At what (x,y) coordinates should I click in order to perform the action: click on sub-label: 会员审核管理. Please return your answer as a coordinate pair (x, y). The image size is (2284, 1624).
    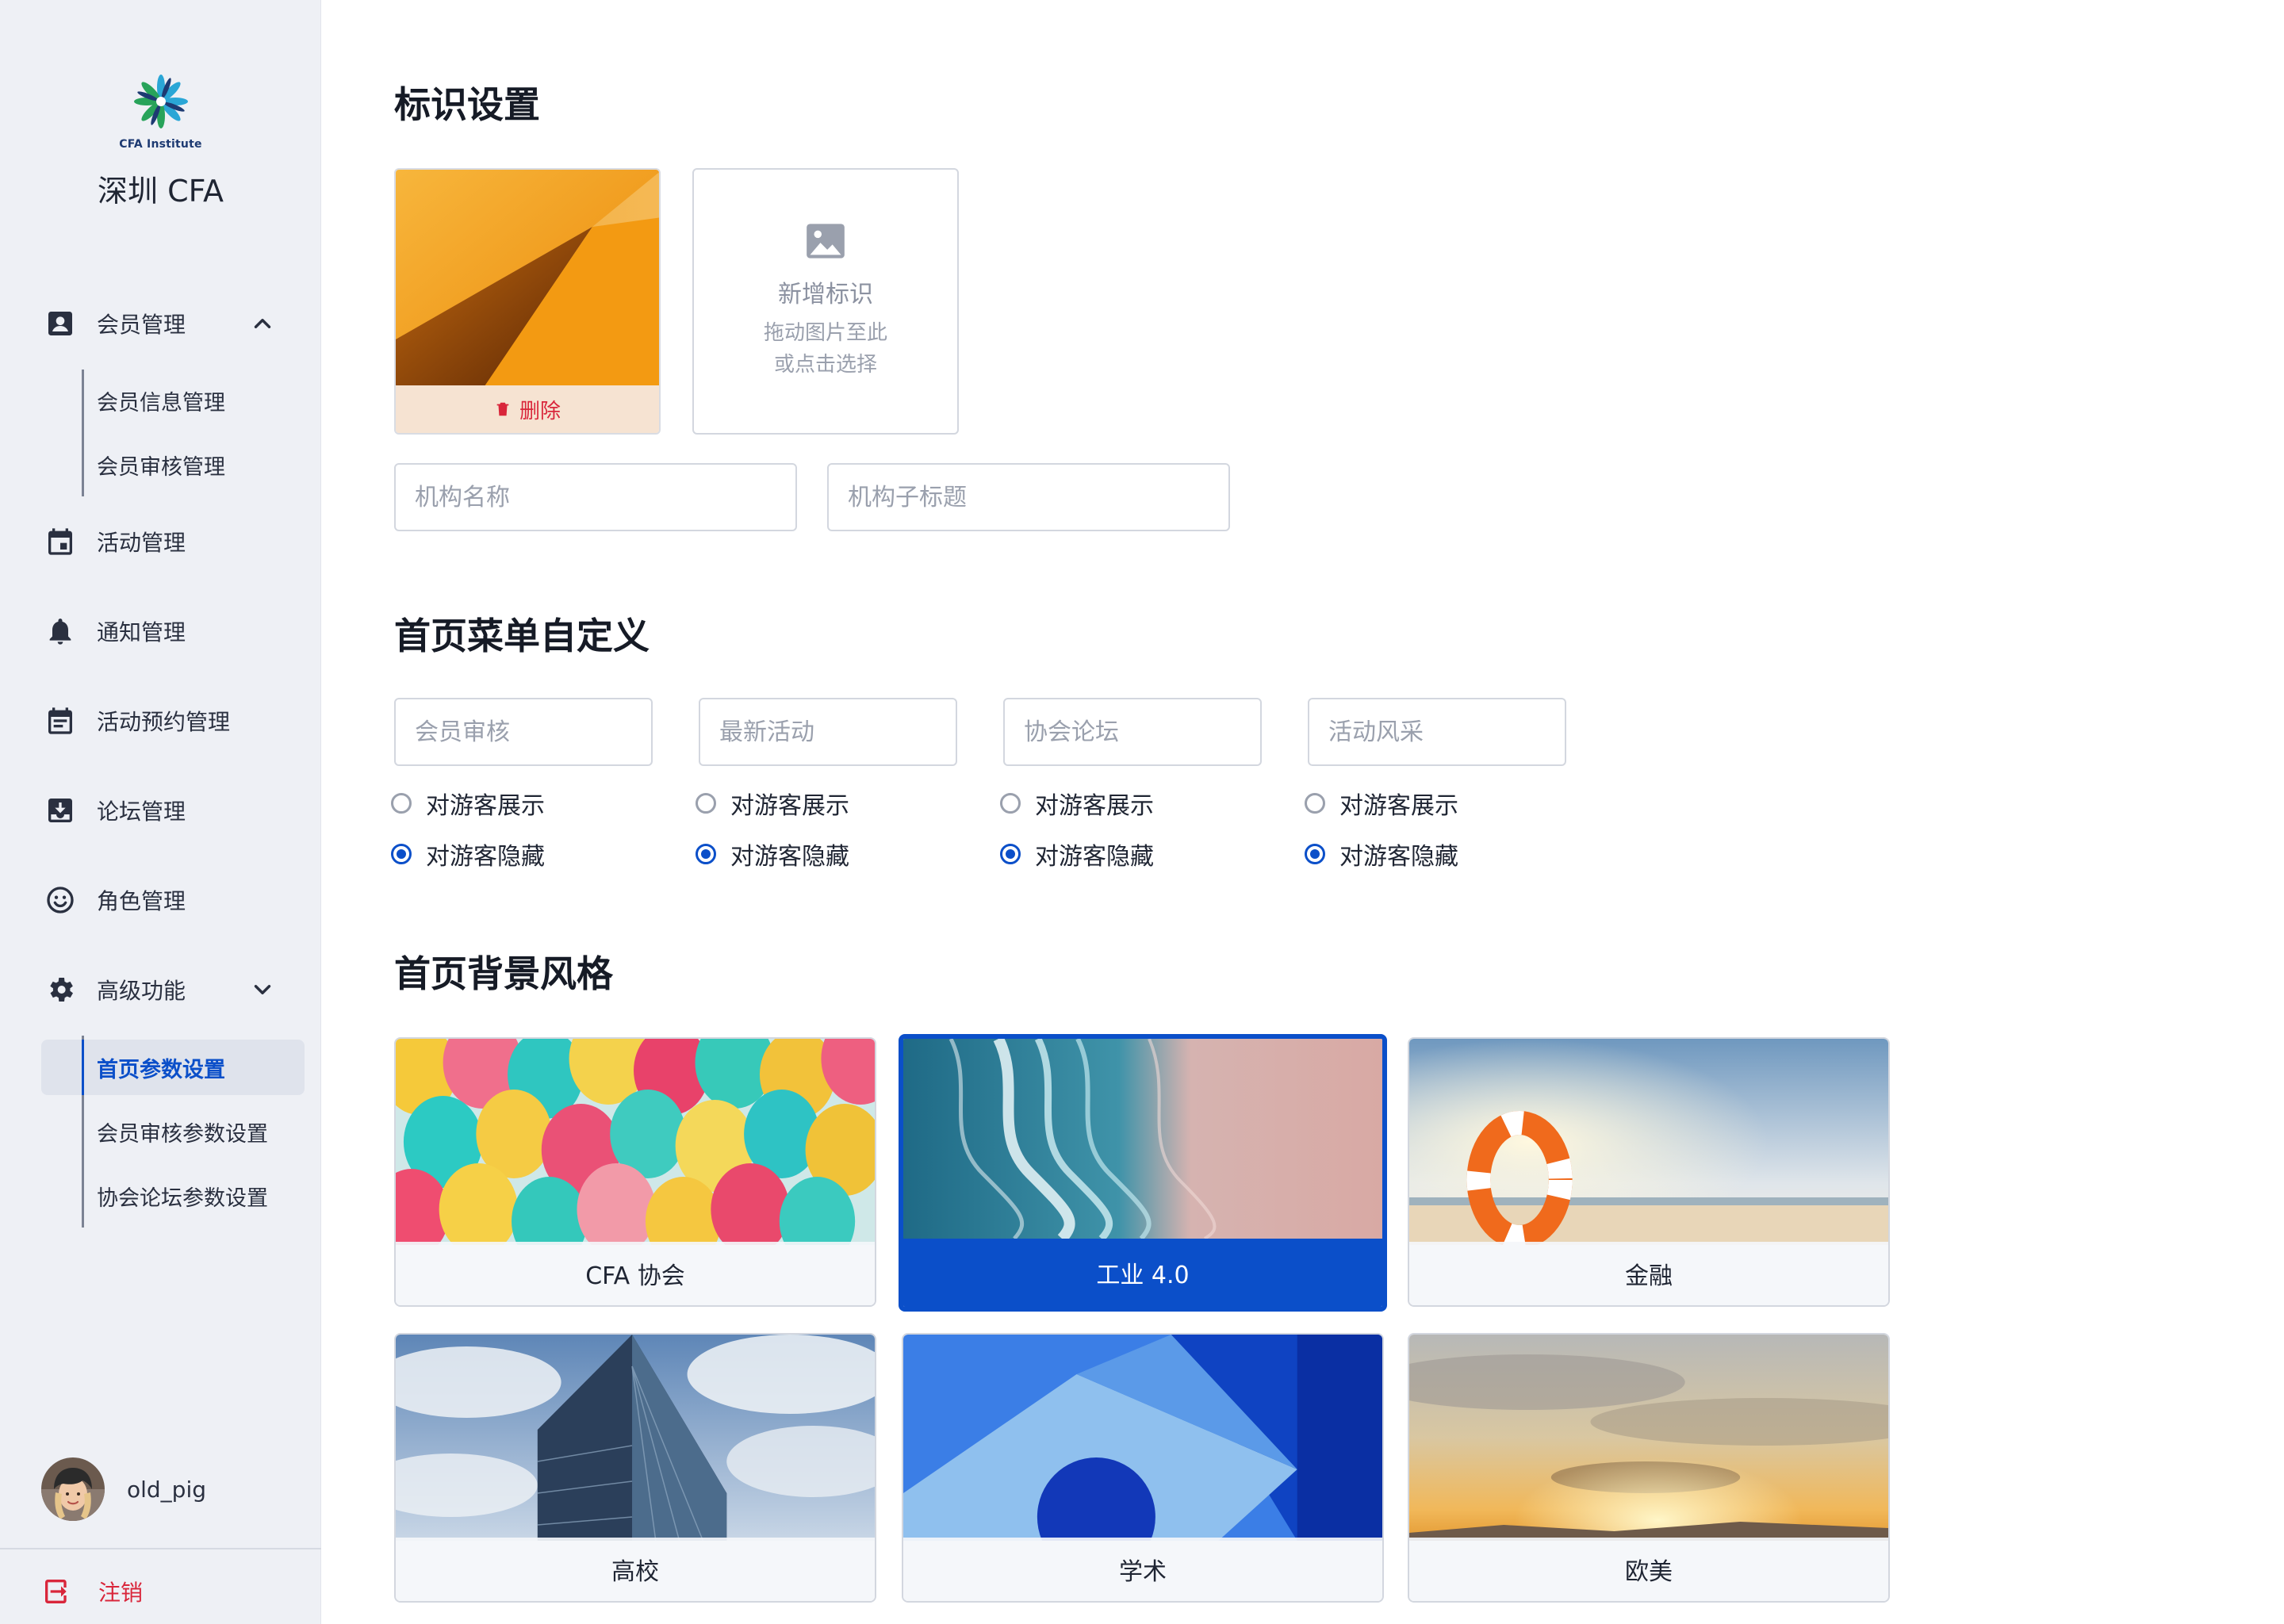
    Looking at the image, I should click on (161, 467).